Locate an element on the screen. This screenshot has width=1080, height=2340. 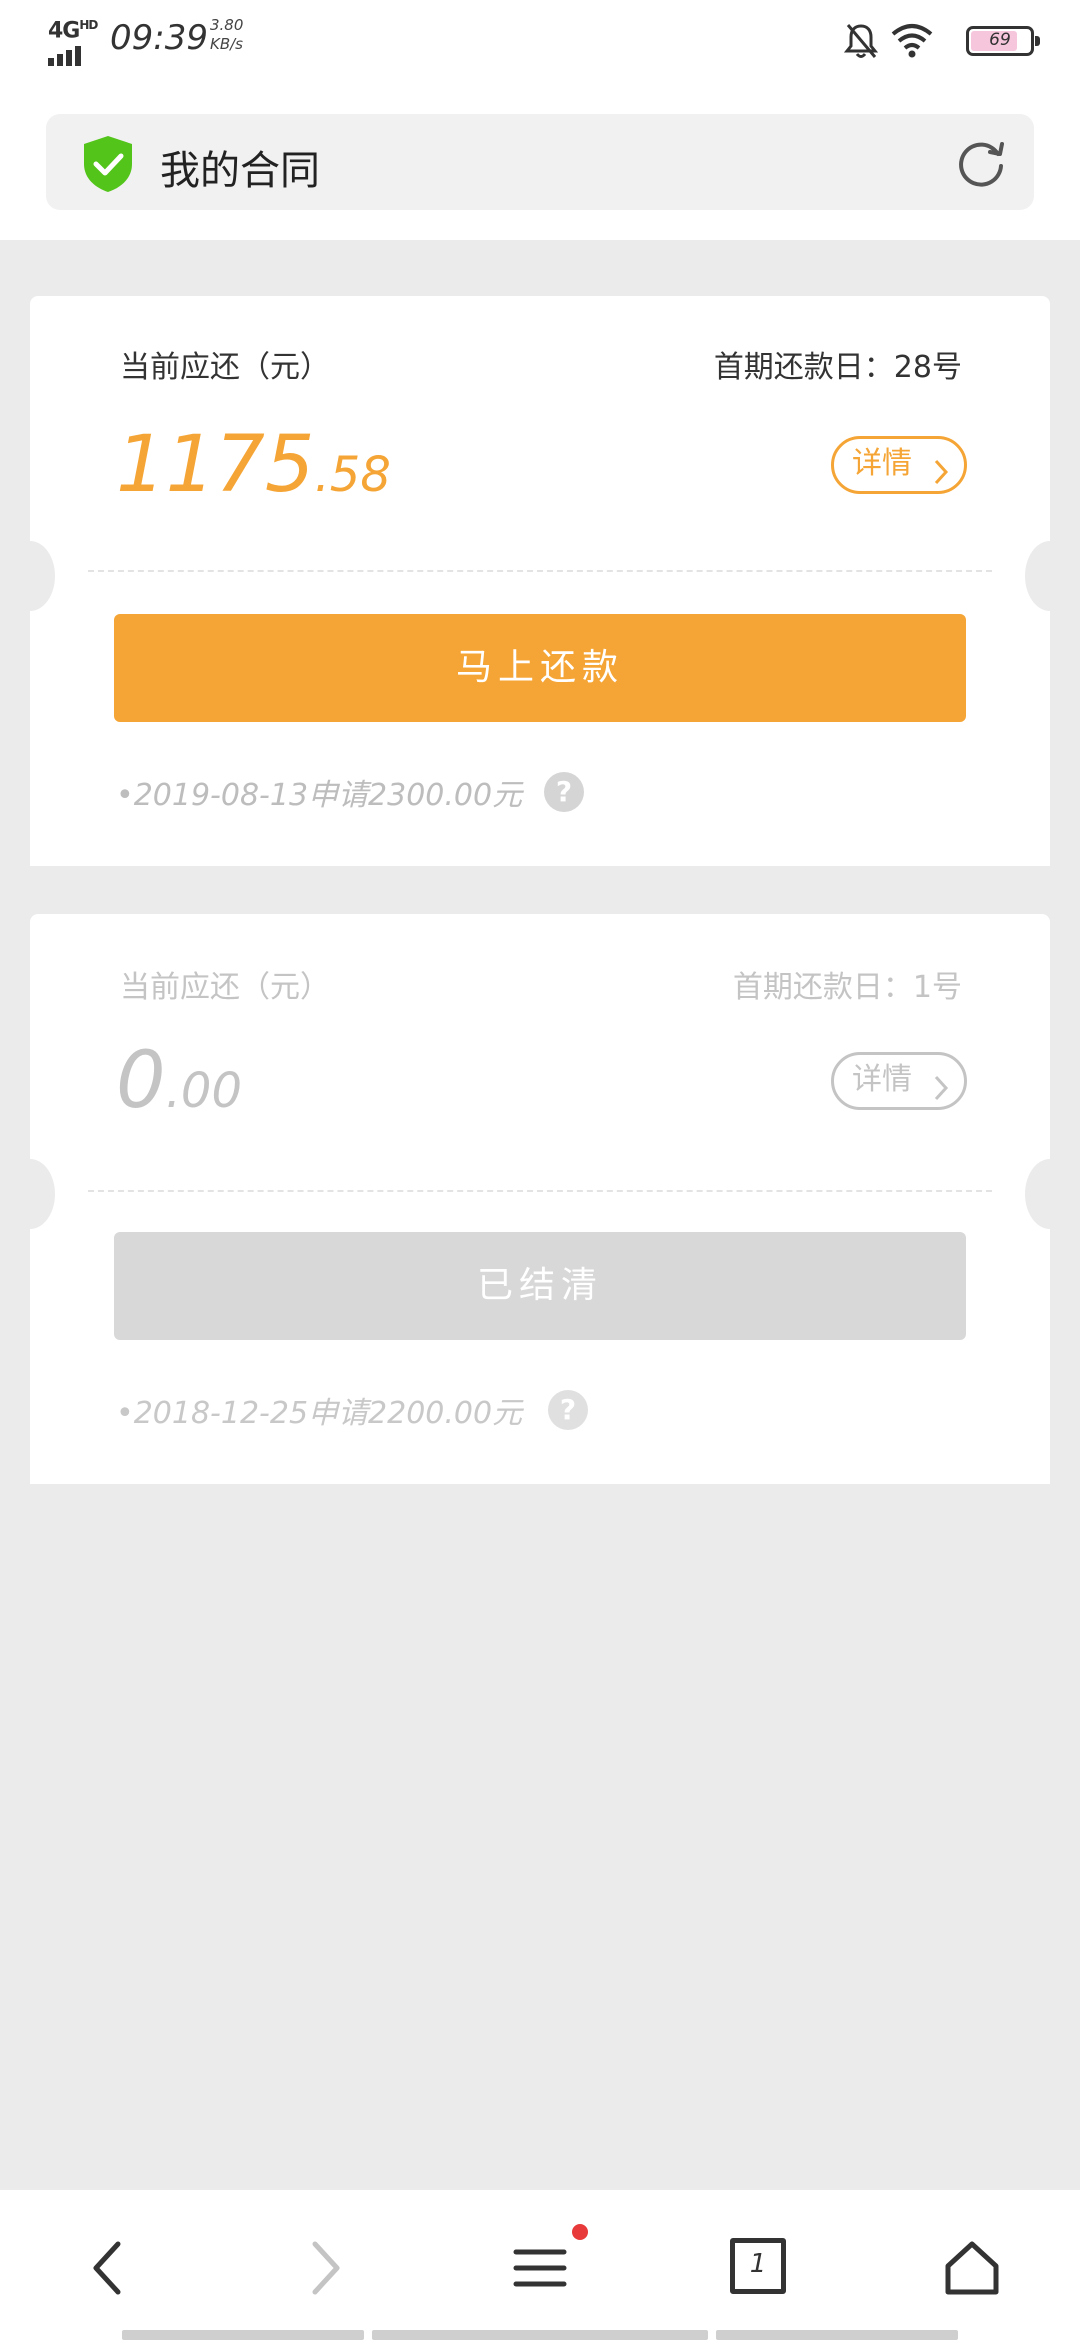
back-button is located at coordinates (108, 2278).